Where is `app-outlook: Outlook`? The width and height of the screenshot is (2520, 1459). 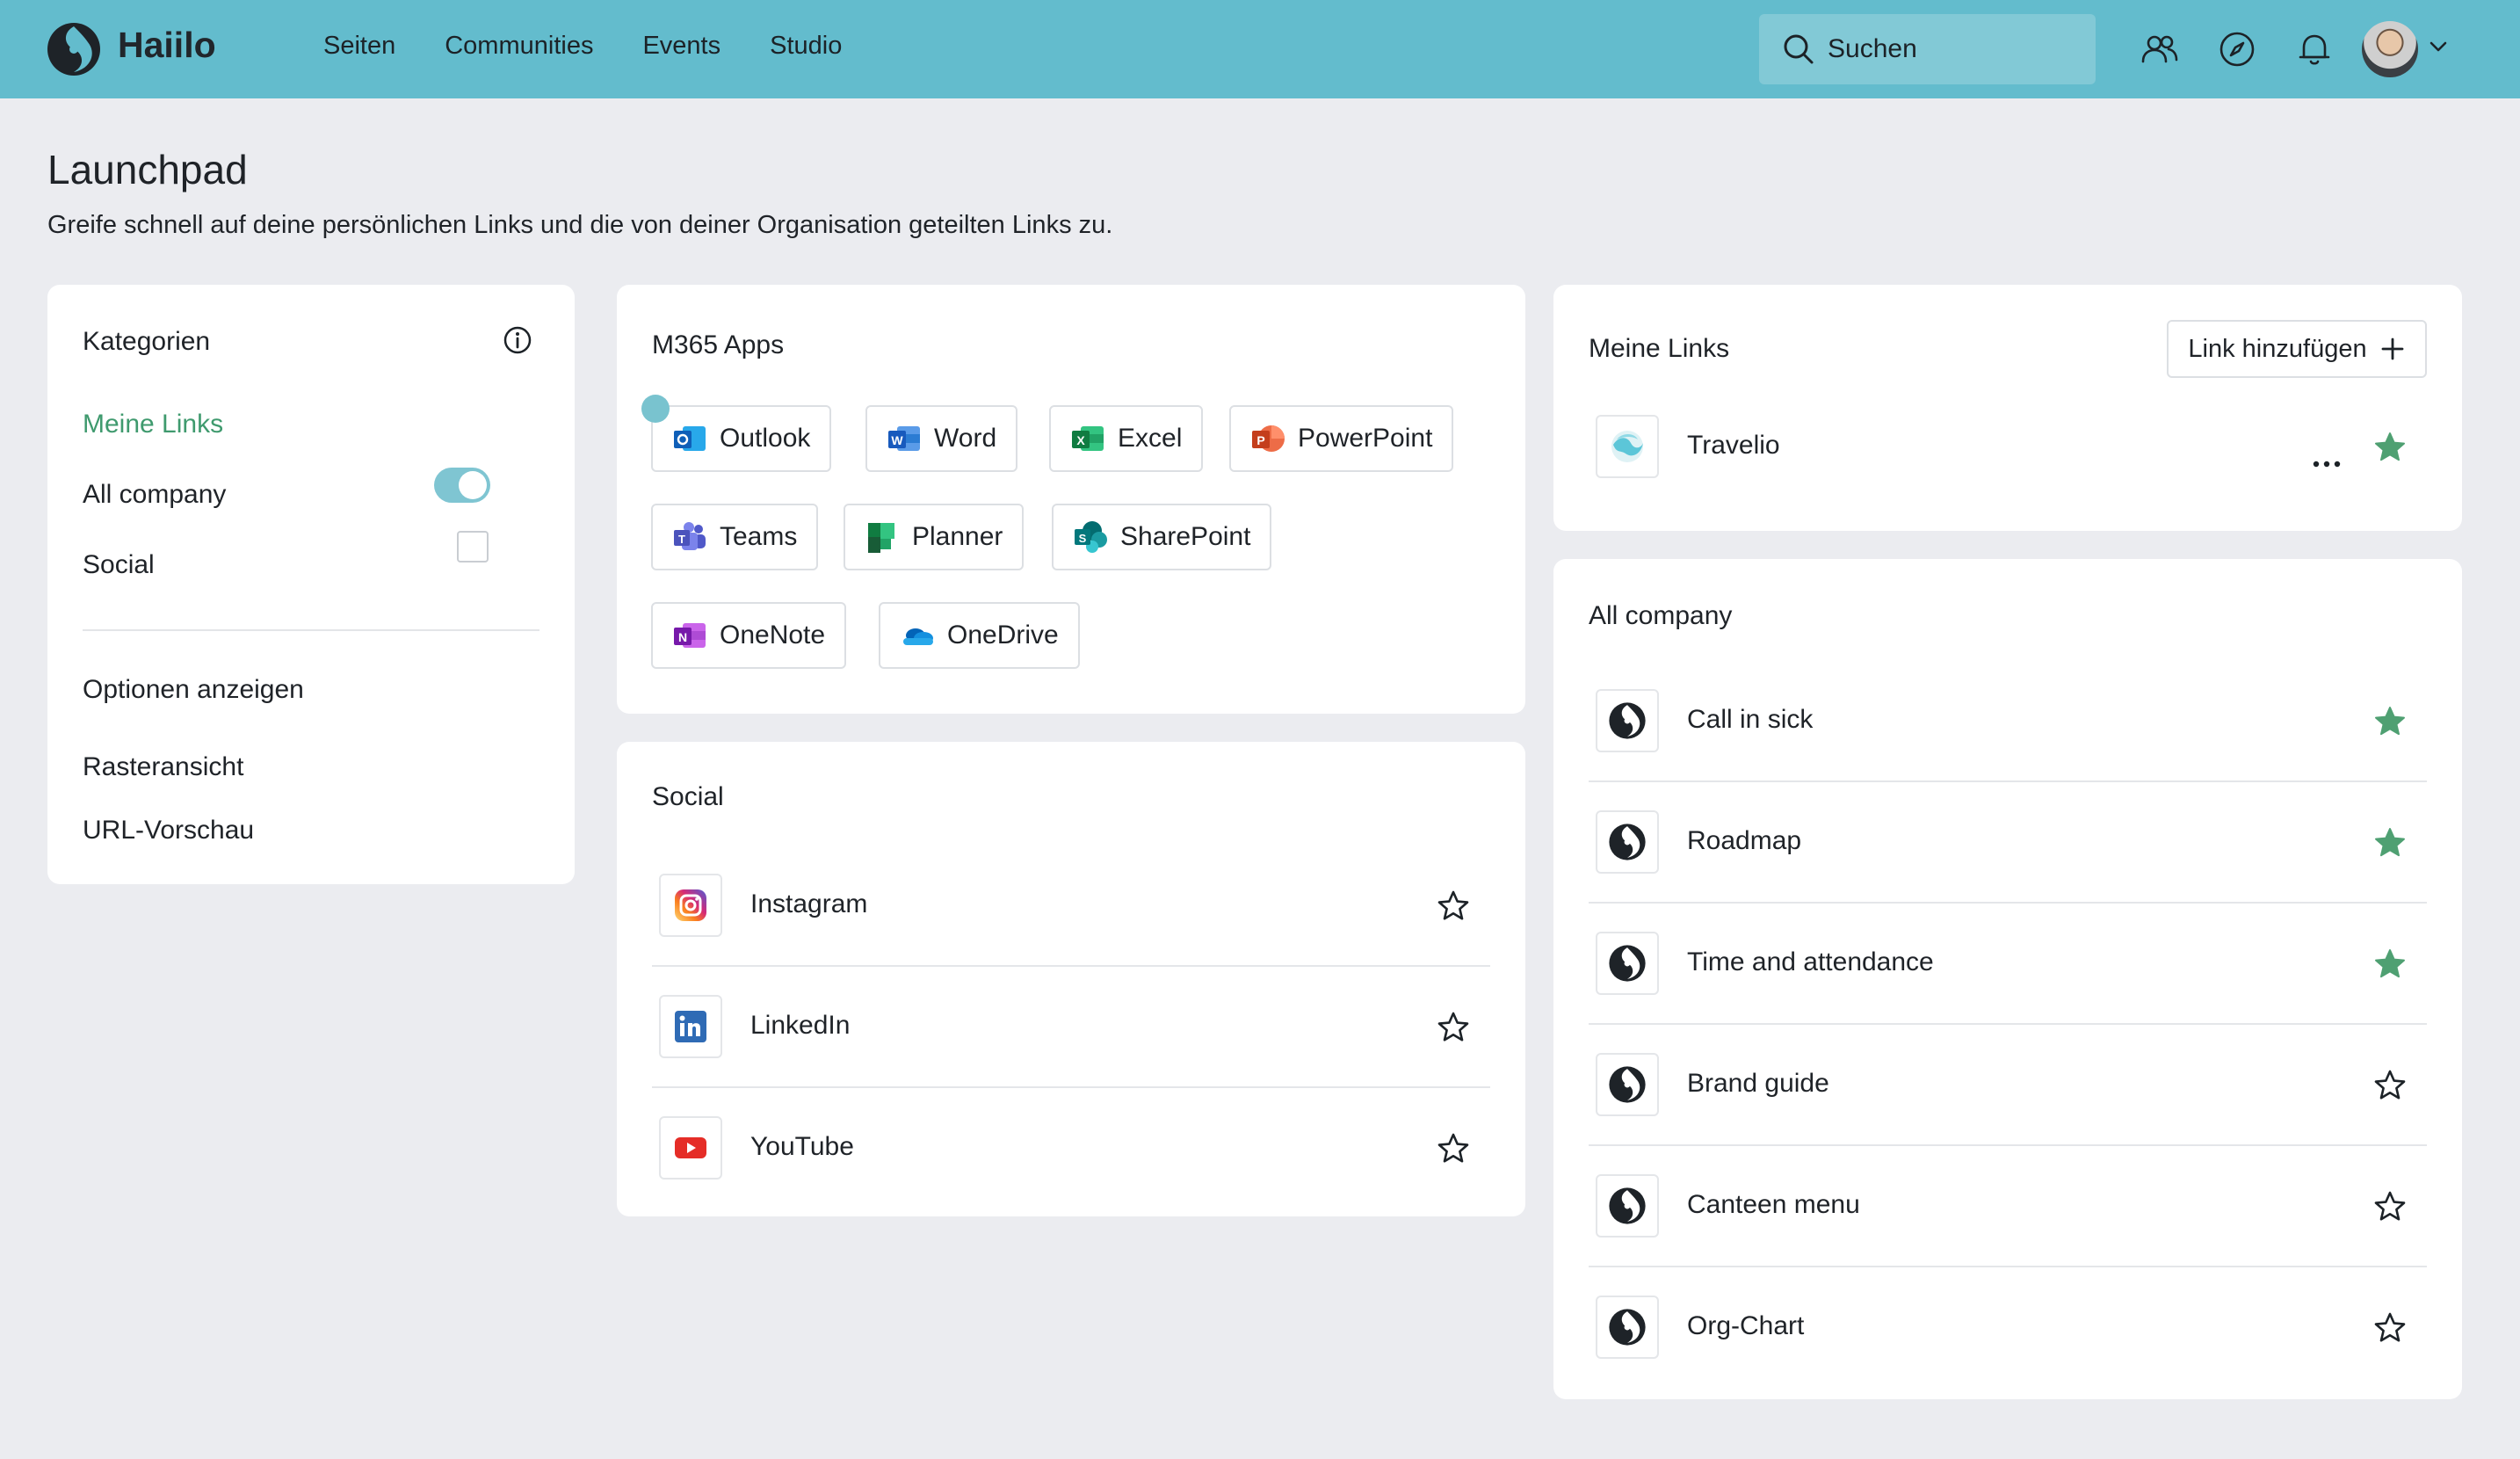
app-outlook: Outlook is located at coordinates (741, 438).